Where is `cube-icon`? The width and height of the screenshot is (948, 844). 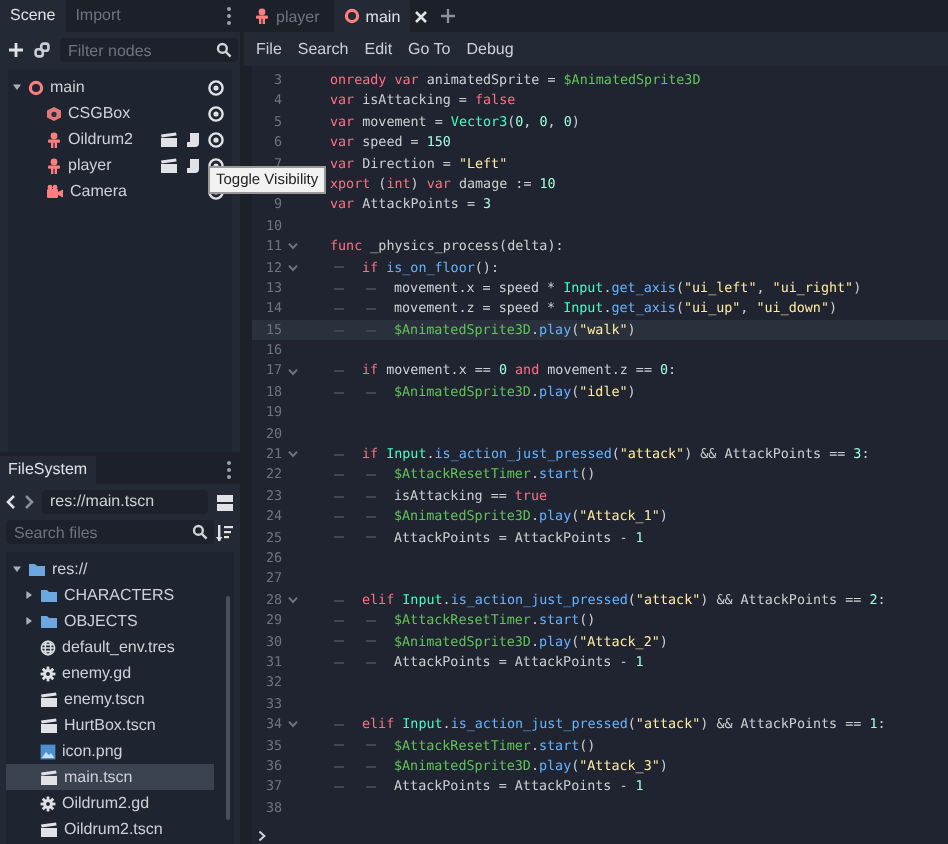
cube-icon is located at coordinates (54, 113).